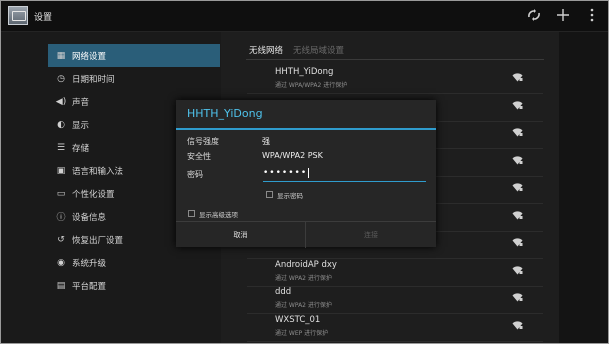 The height and width of the screenshot is (344, 609). What do you see at coordinates (266, 51) in the screenshot?
I see `wireless-header: 无线网络` at bounding box center [266, 51].